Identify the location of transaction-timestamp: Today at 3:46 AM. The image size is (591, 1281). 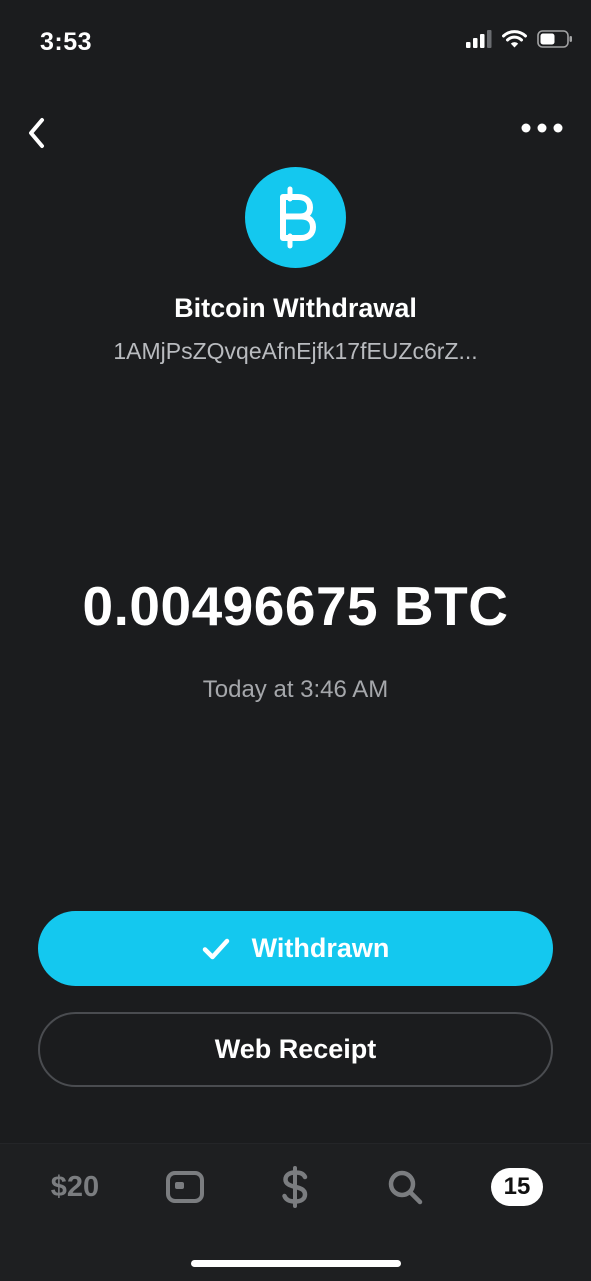
(295, 689).